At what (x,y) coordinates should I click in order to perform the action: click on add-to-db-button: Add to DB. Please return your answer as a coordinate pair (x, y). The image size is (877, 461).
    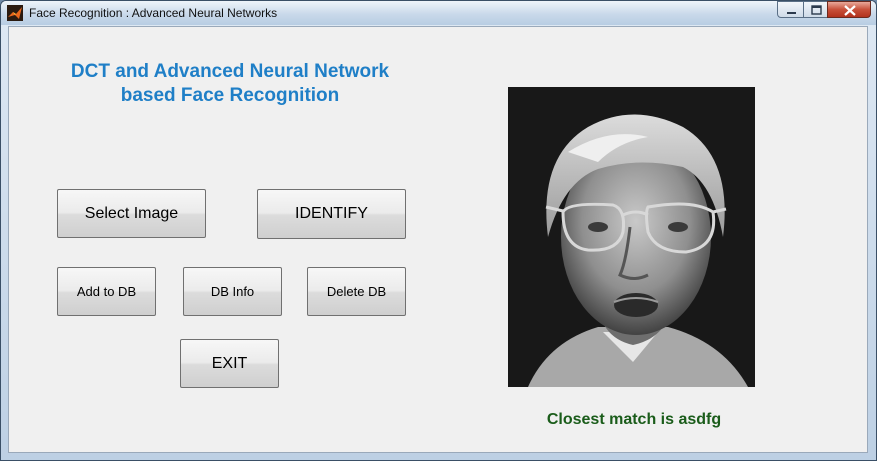
    Looking at the image, I should click on (106, 291).